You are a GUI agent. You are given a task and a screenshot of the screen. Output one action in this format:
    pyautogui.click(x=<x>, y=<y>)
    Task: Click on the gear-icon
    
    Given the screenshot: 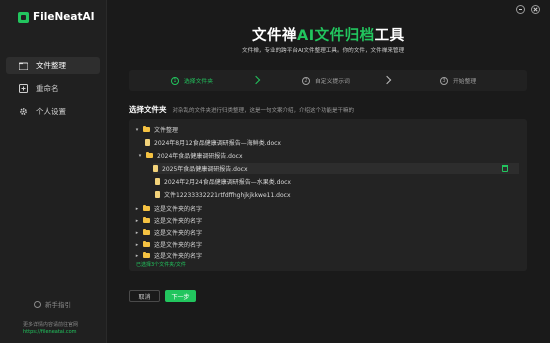 What is the action you would take?
    pyautogui.click(x=23, y=111)
    